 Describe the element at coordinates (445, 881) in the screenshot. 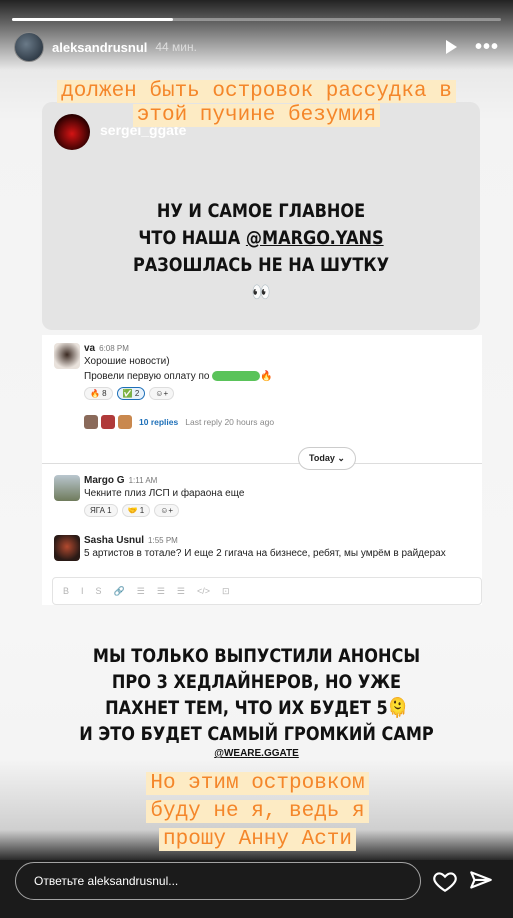

I see `heart-icon` at that location.